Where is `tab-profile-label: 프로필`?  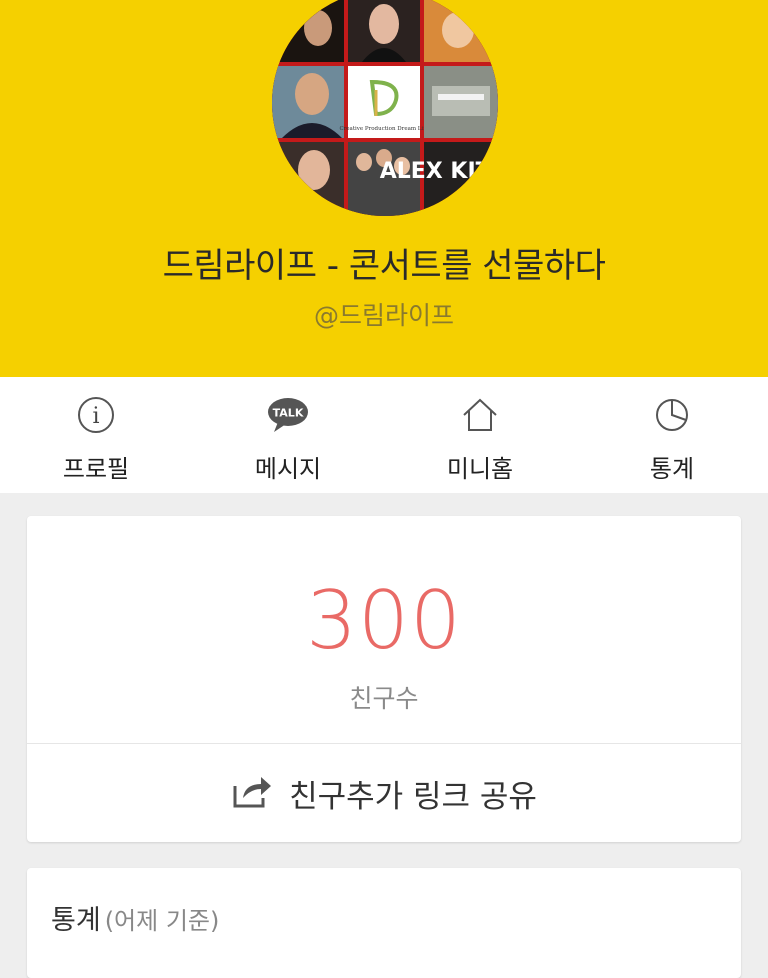
tab-profile-label: 프로필 is located at coordinates (96, 469).